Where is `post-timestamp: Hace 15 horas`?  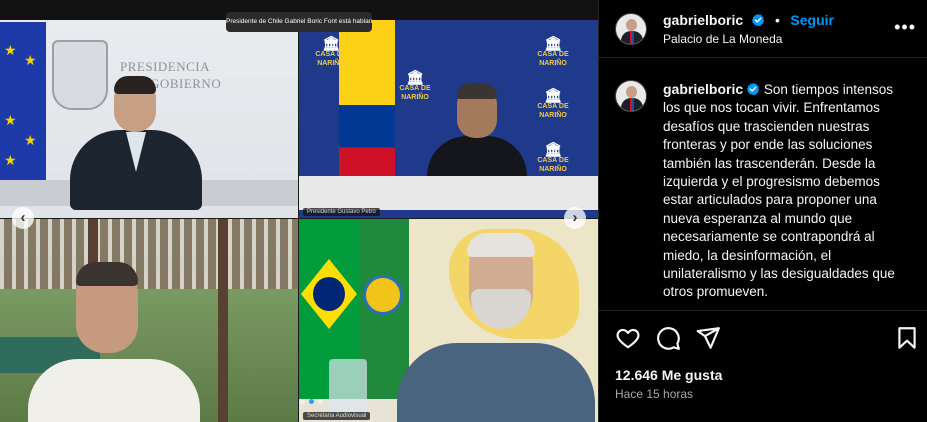 post-timestamp: Hace 15 horas is located at coordinates (654, 394).